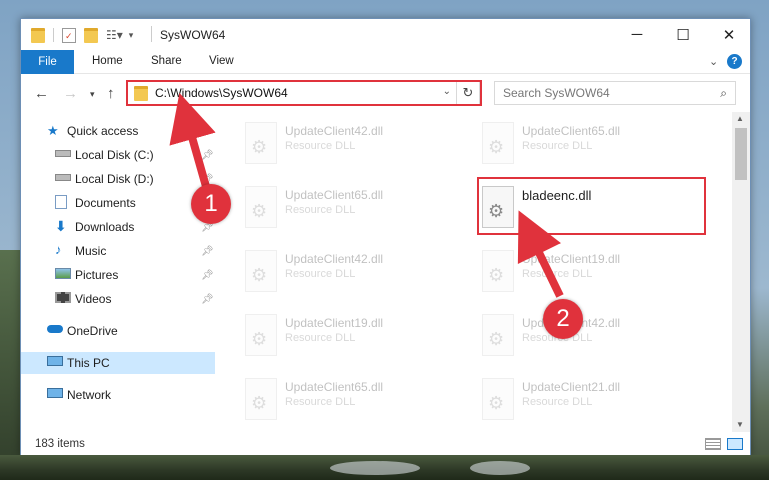 This screenshot has height=480, width=769. What do you see at coordinates (193, 35) in the screenshot?
I see `window-title: SysWOW64` at bounding box center [193, 35].